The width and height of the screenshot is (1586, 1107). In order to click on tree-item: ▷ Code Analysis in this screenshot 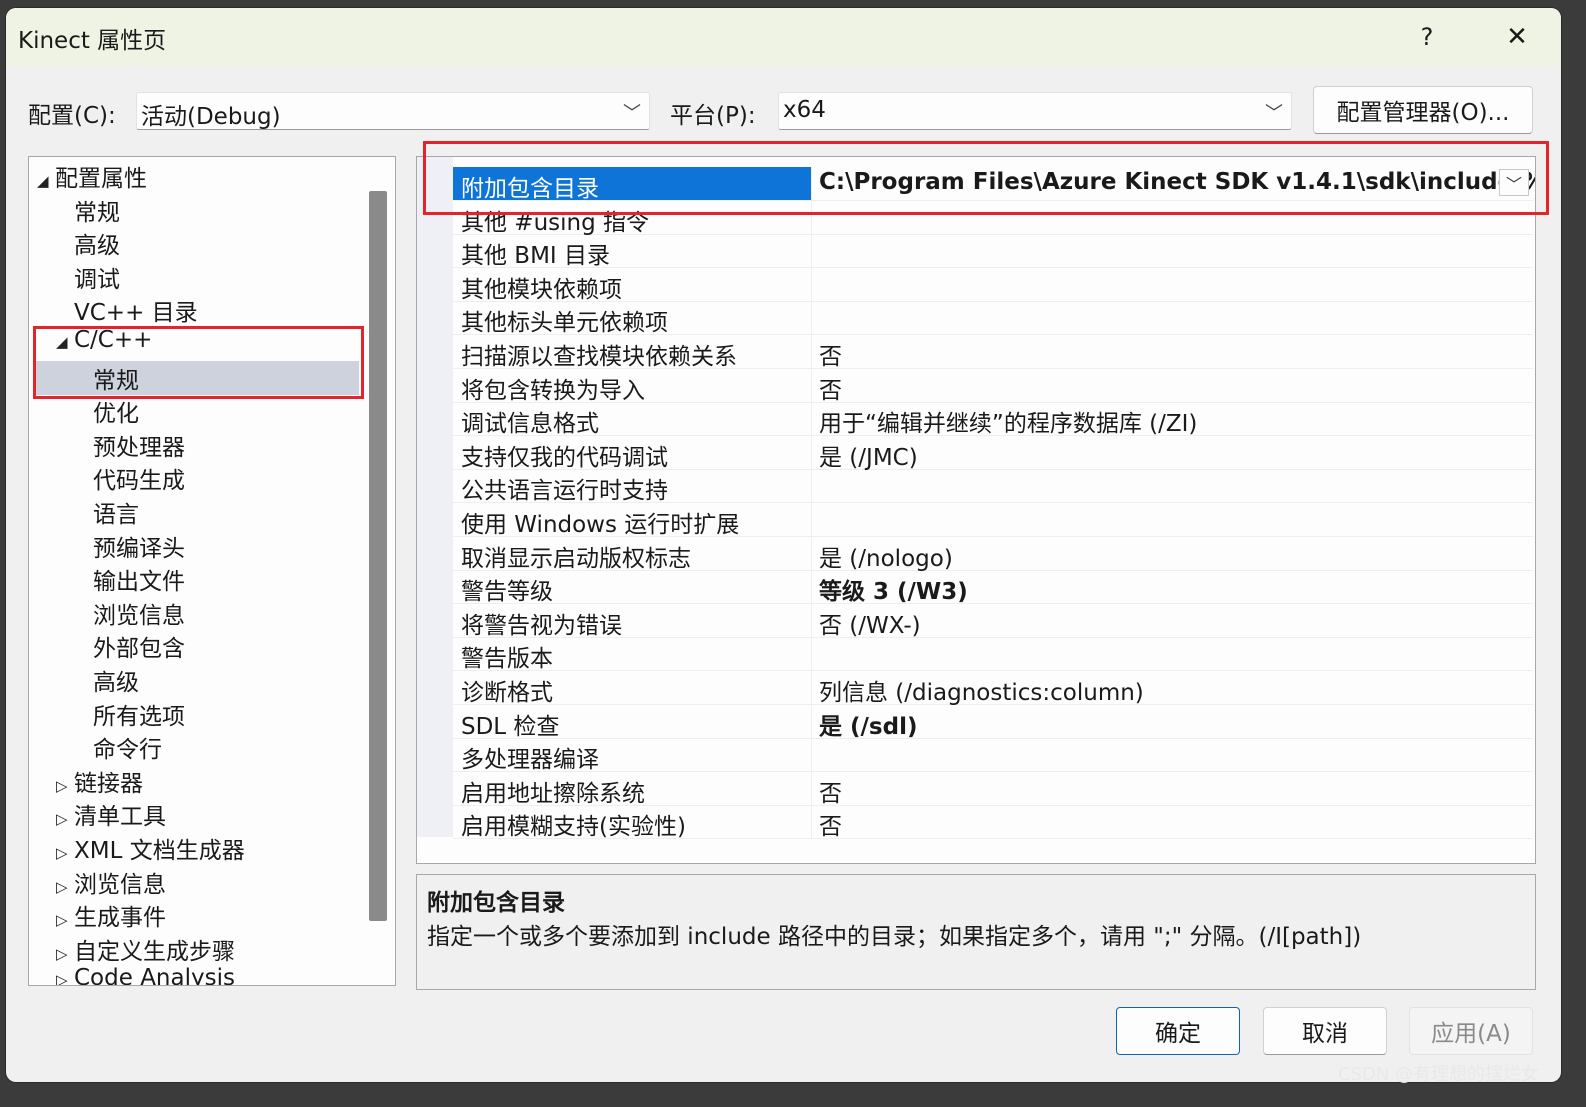, I will do `click(211, 975)`.